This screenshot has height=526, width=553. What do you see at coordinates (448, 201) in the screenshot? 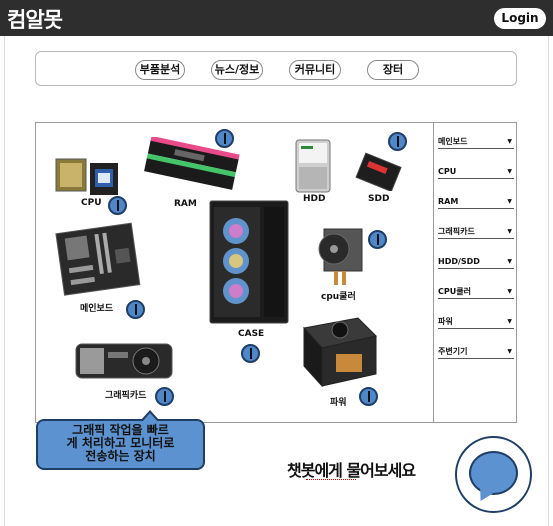
I see `category-ram-label: RAM` at bounding box center [448, 201].